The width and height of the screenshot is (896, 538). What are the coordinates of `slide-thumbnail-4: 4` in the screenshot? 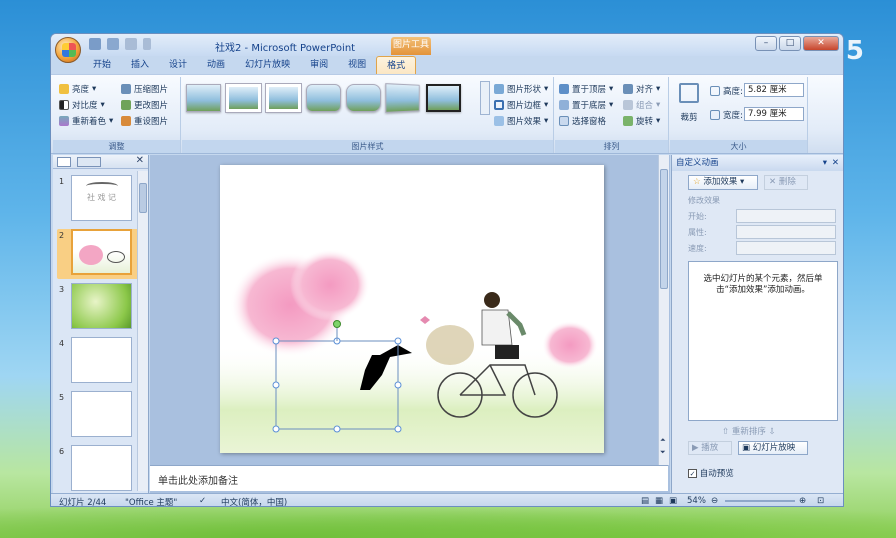 It's located at (101, 362).